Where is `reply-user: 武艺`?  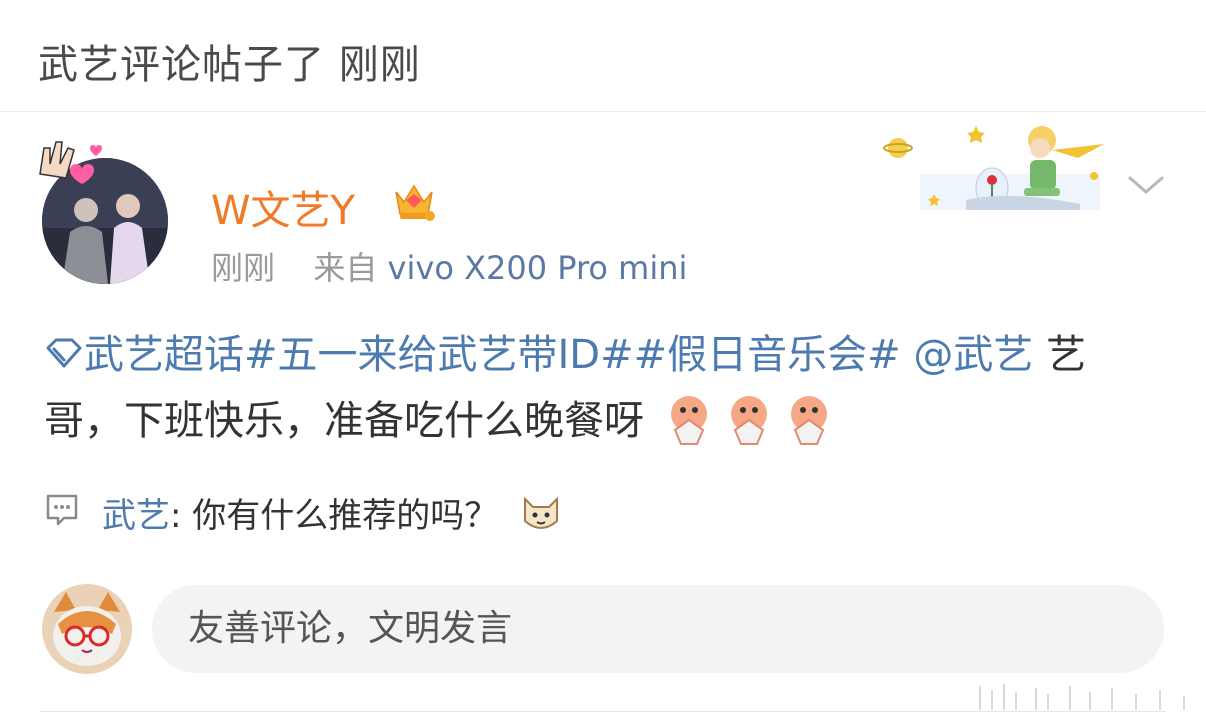
reply-user: 武艺 is located at coordinates (136, 516).